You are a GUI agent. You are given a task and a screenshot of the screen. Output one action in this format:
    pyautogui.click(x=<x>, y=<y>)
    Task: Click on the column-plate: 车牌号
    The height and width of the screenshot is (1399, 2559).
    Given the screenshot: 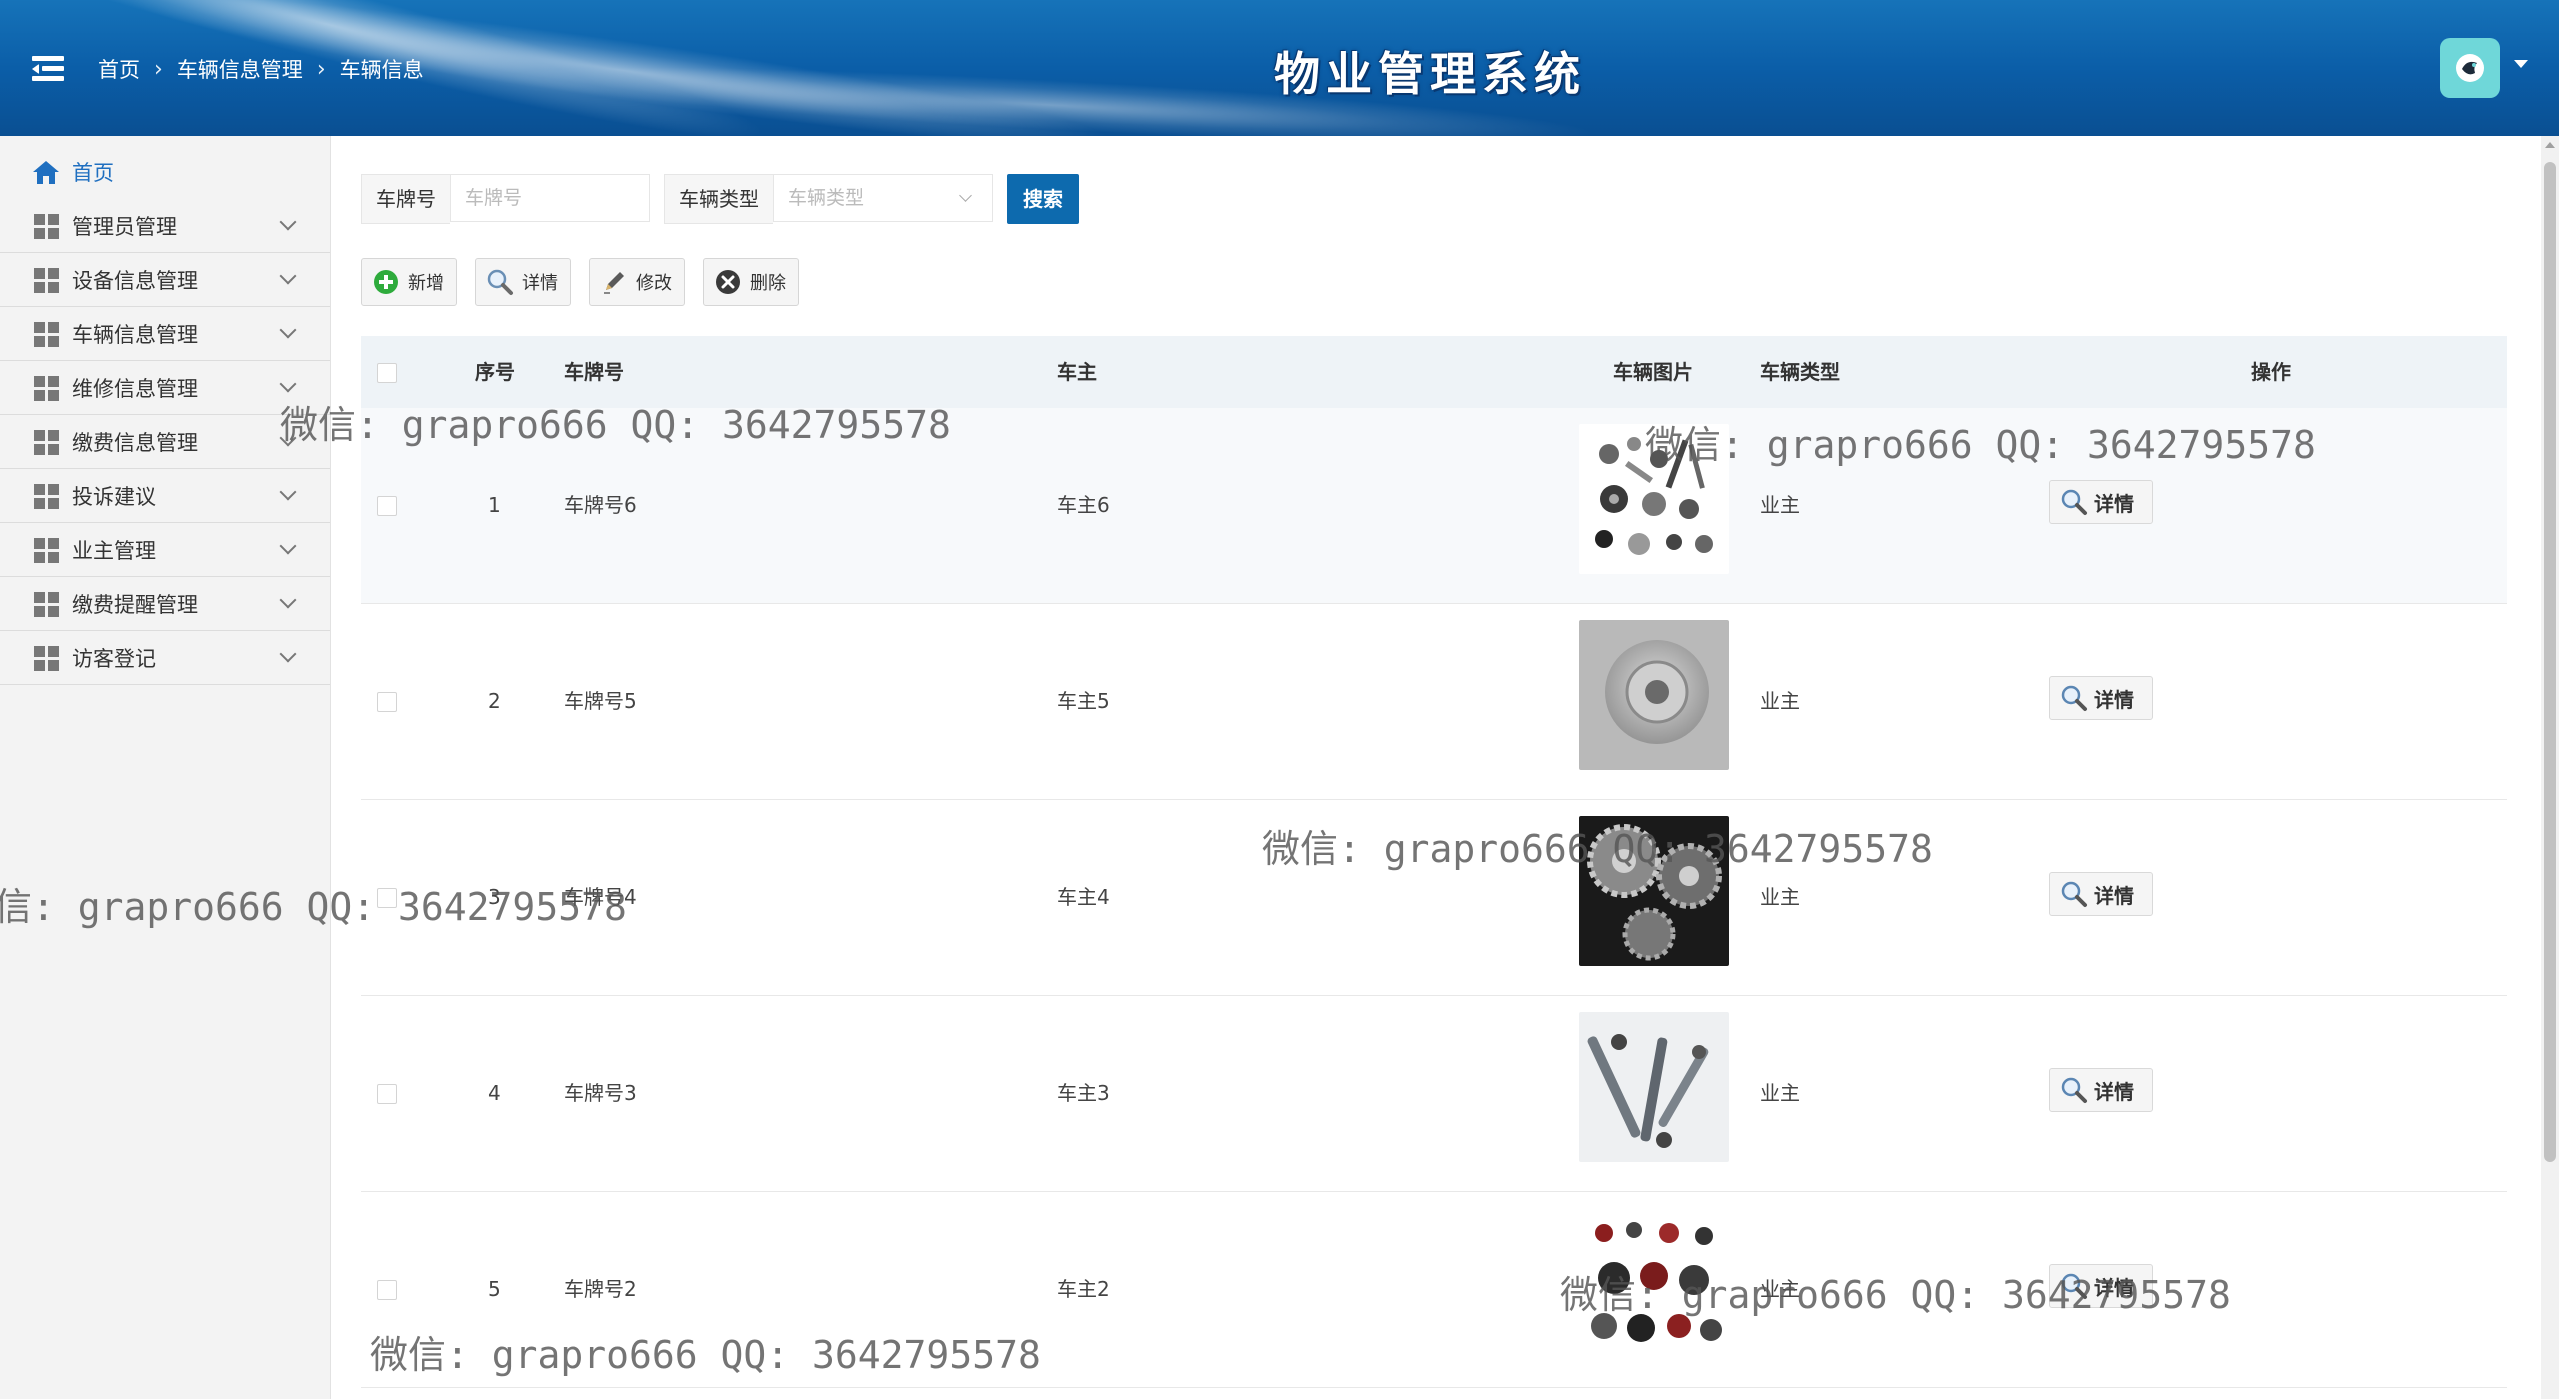 What is the action you would take?
    pyautogui.click(x=594, y=372)
    